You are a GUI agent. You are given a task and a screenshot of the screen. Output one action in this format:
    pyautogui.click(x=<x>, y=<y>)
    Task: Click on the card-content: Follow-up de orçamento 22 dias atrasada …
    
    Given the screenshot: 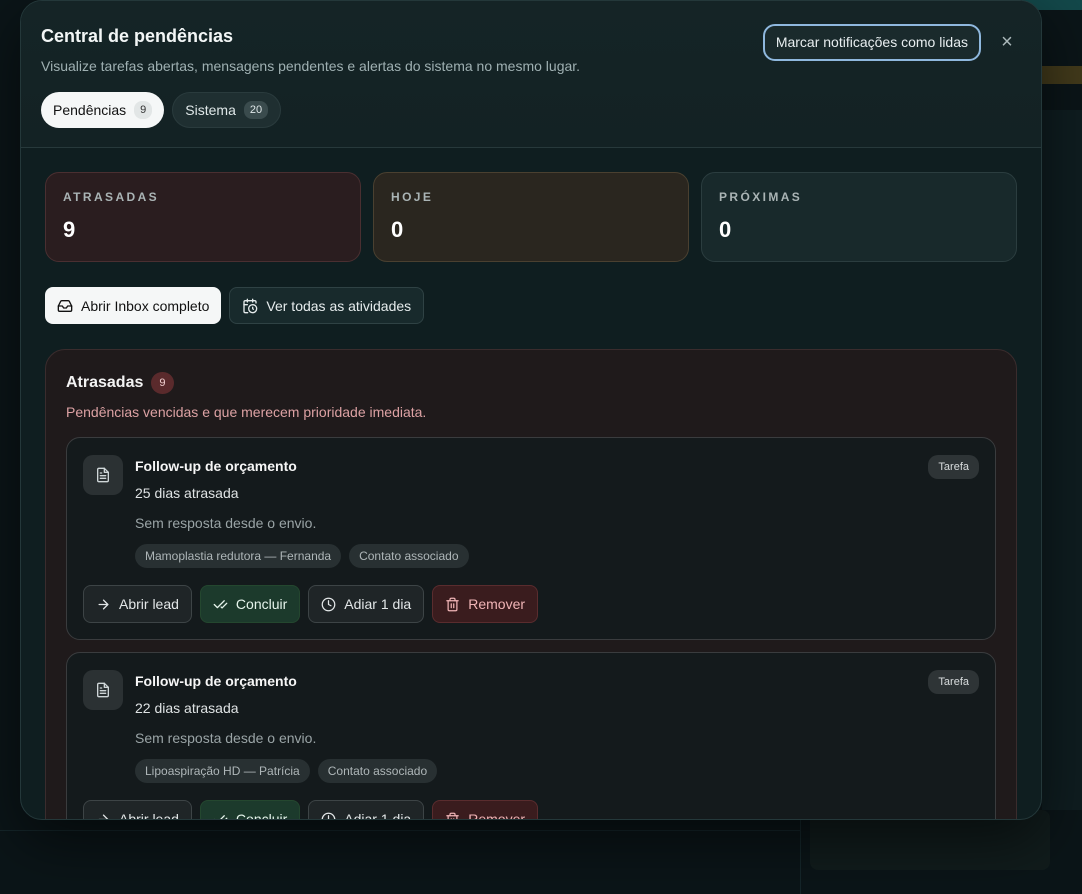 What is the action you would take?
    pyautogui.click(x=531, y=726)
    